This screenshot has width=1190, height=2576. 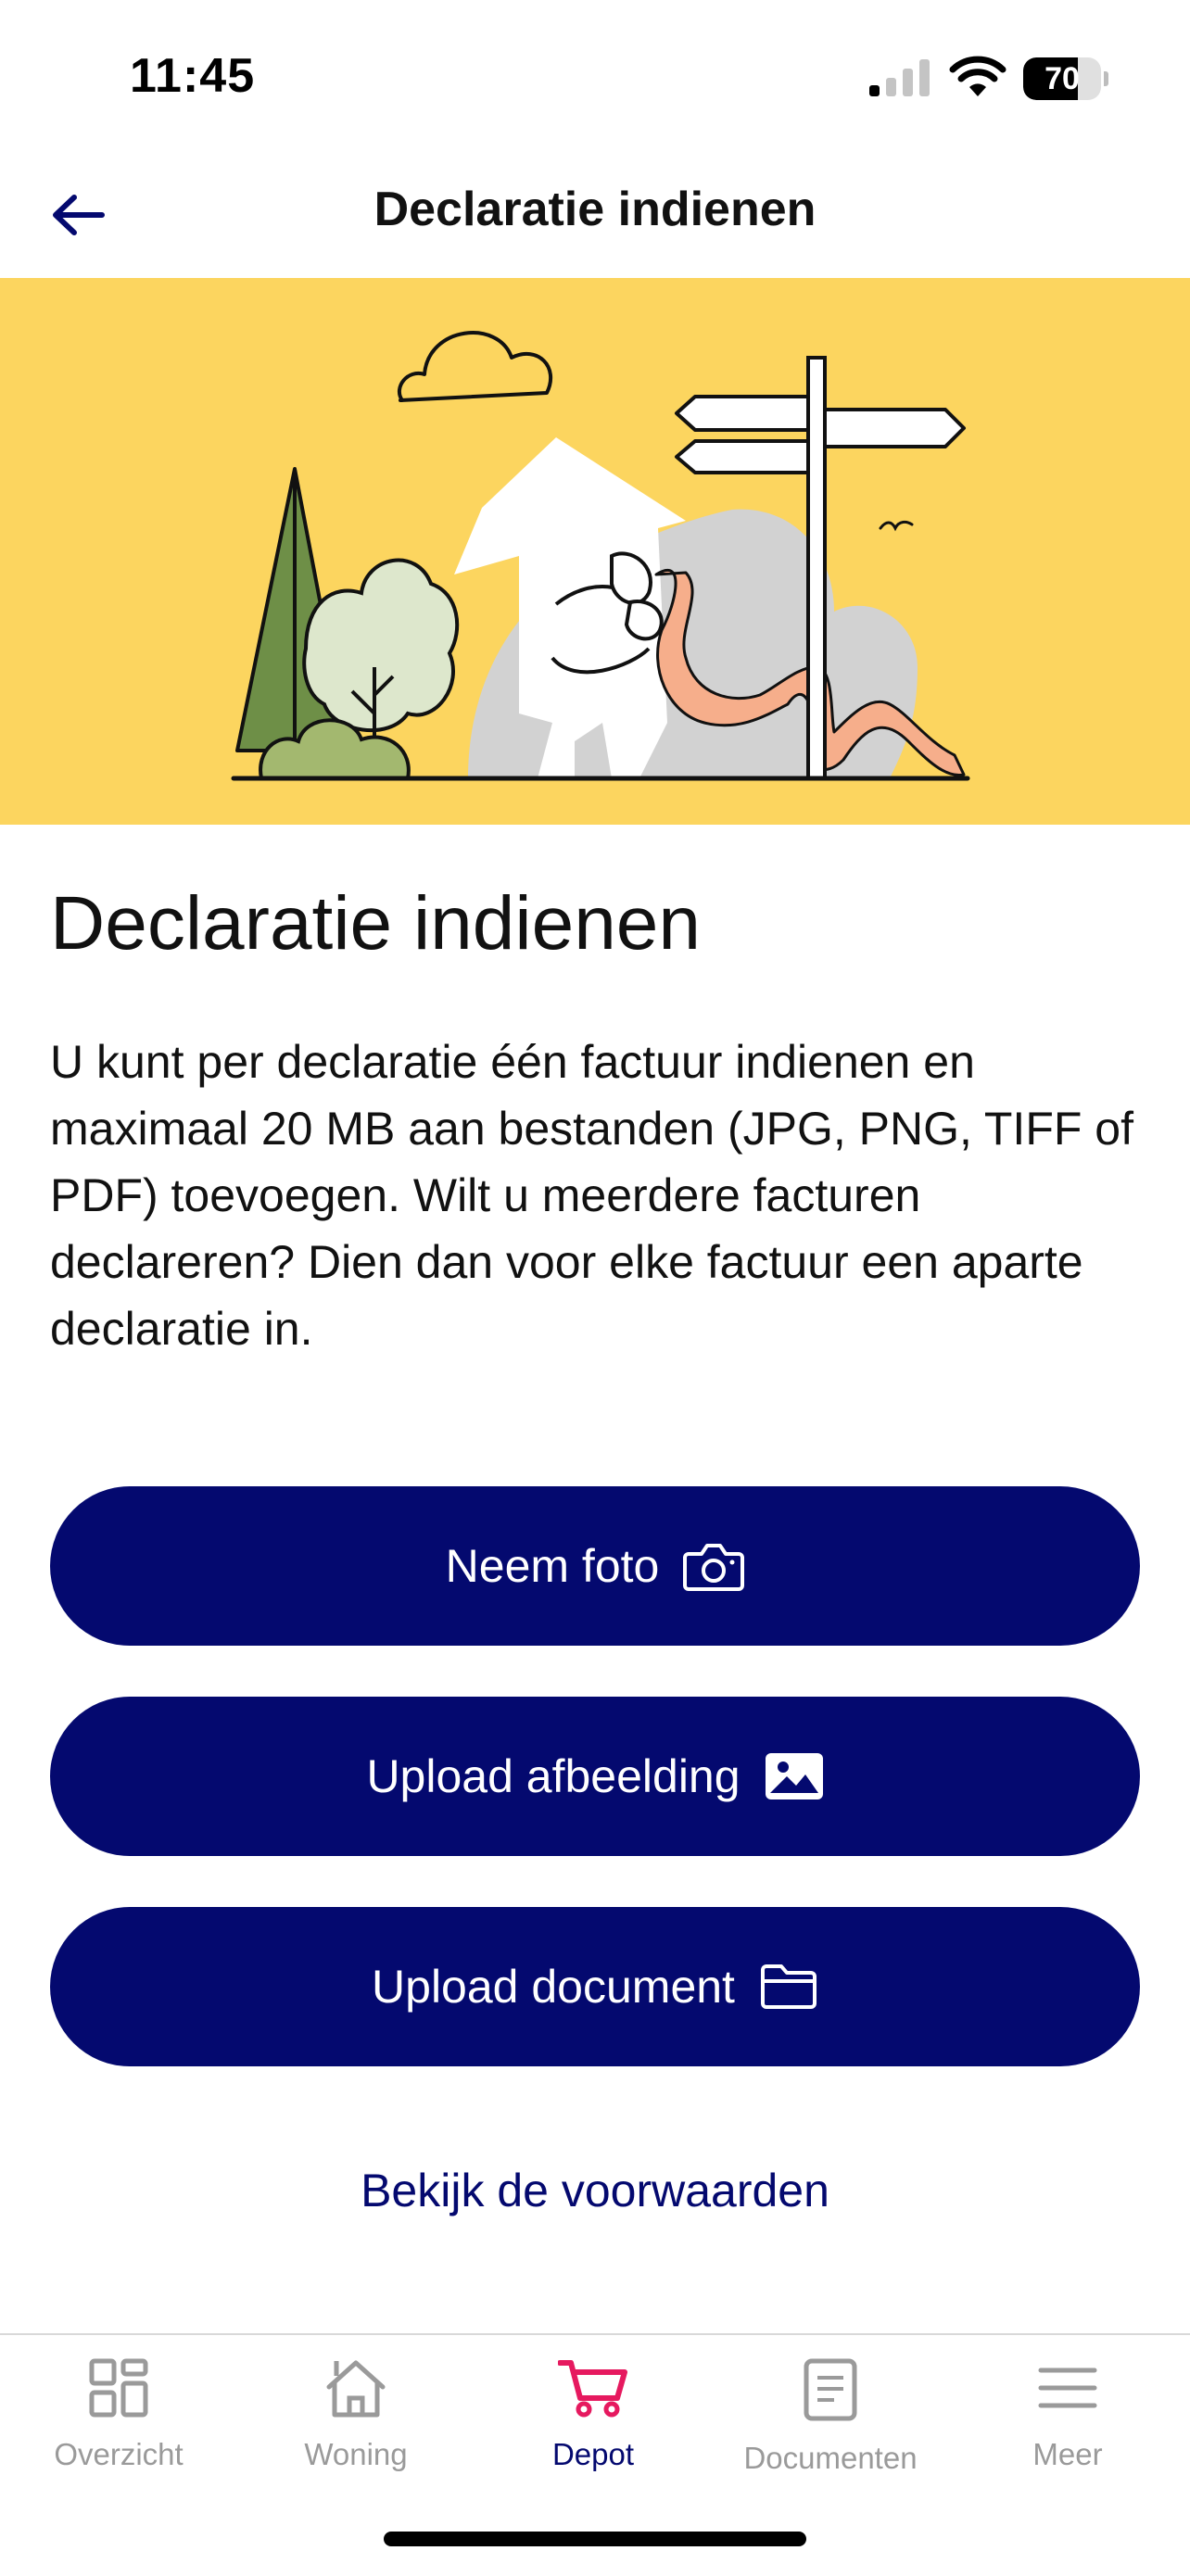 What do you see at coordinates (1067, 2454) in the screenshot?
I see `tab-label-meer: Meer` at bounding box center [1067, 2454].